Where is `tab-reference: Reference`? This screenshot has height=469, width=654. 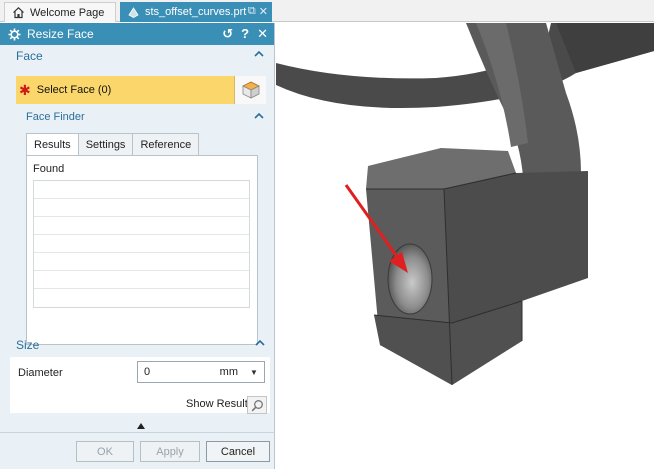
tab-reference: Reference is located at coordinates (166, 144).